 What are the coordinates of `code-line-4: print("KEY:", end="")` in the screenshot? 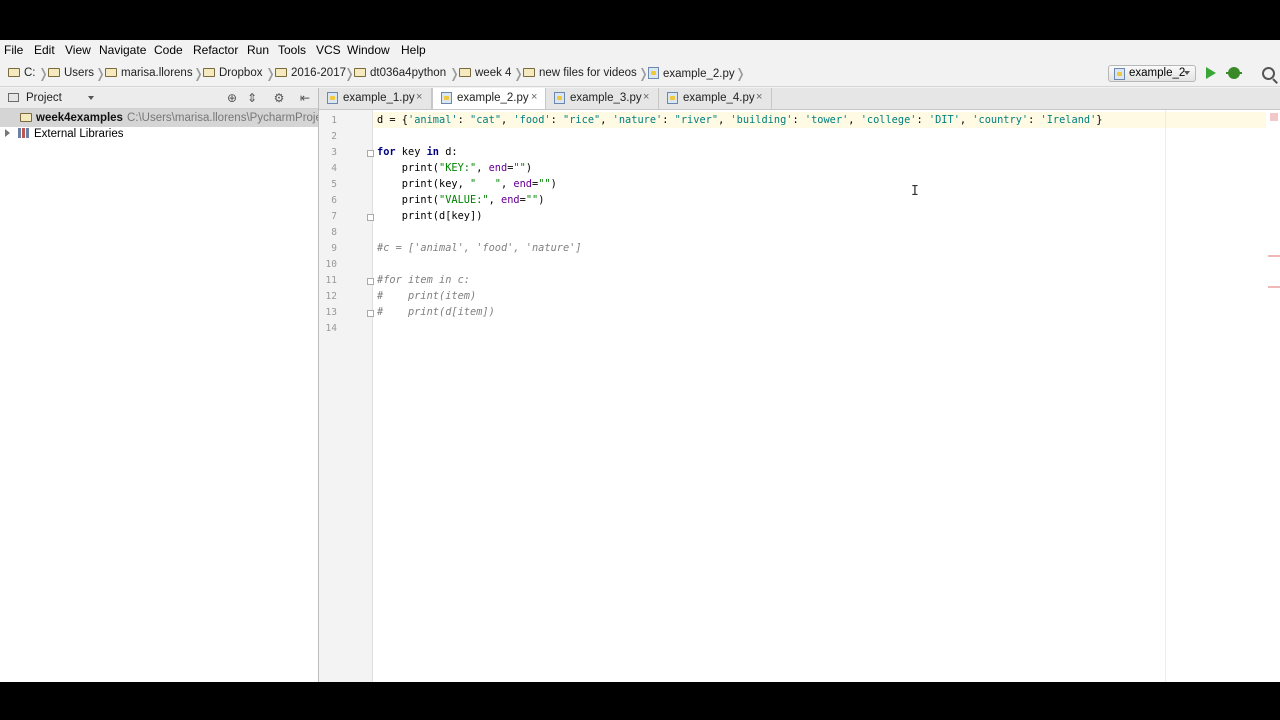 It's located at (455, 168).